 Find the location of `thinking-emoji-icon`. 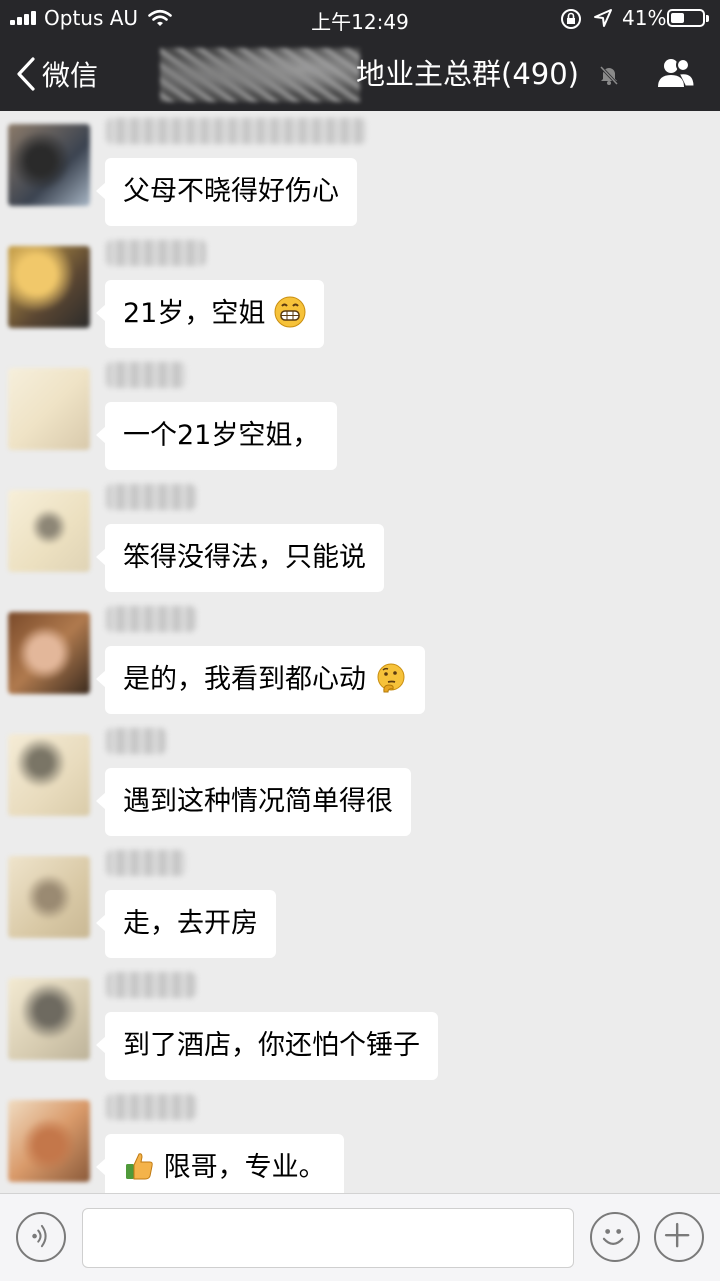

thinking-emoji-icon is located at coordinates (391, 678).